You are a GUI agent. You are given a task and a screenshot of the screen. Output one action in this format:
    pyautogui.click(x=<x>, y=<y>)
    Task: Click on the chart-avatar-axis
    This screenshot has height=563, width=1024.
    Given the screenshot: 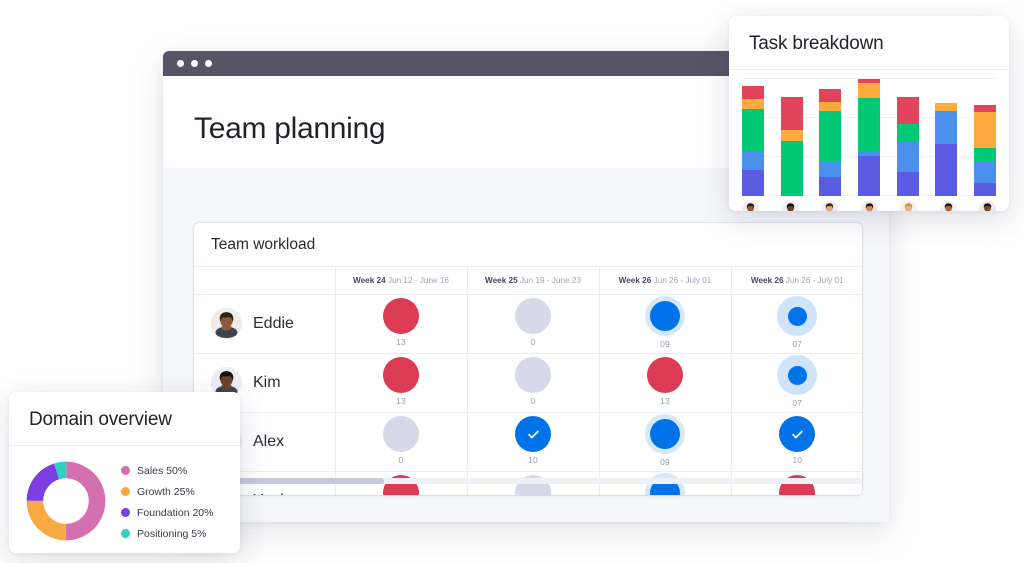 What is the action you would take?
    pyautogui.click(x=869, y=206)
    